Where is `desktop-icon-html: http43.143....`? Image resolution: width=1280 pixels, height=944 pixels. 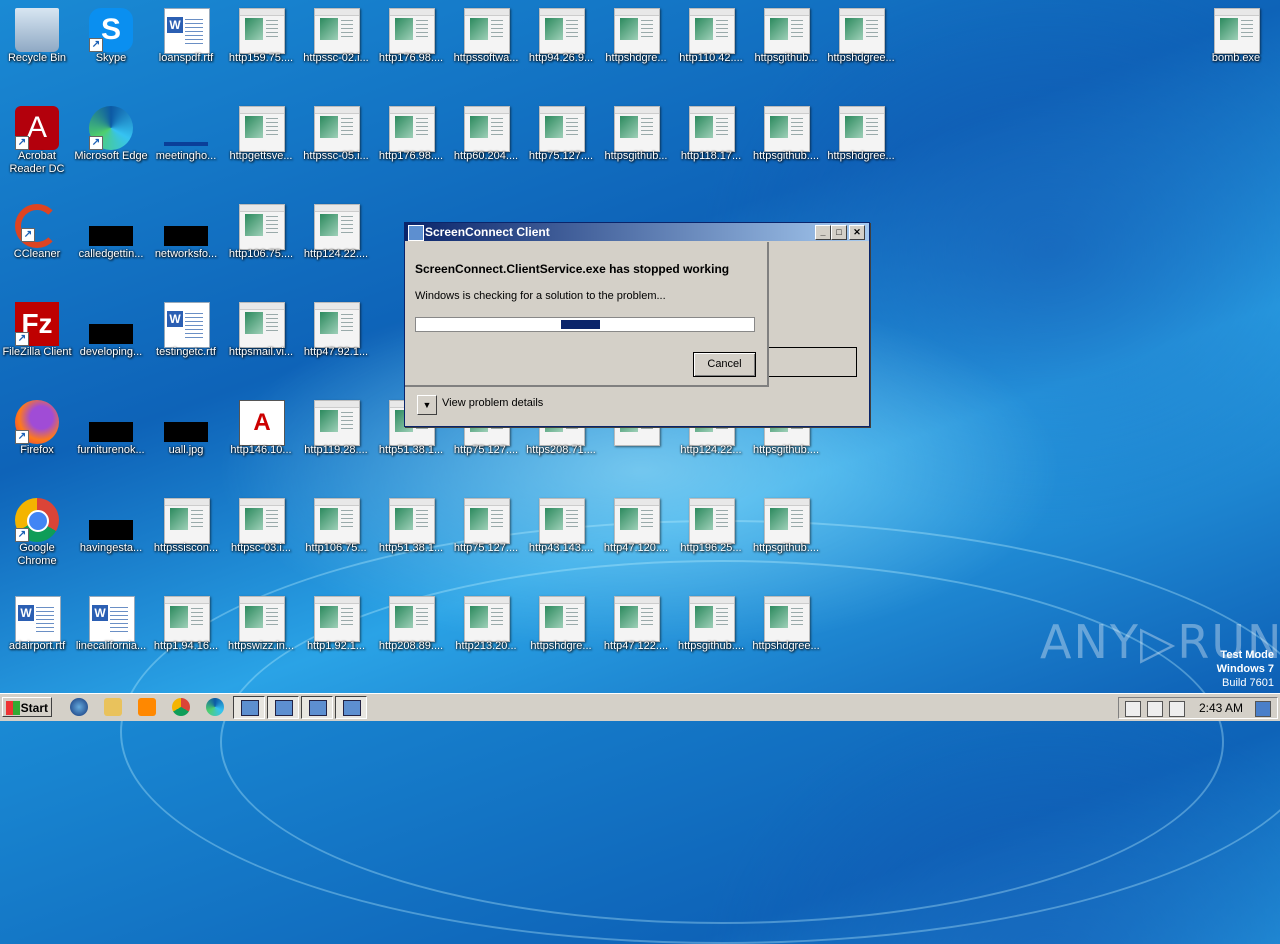 desktop-icon-html: http43.143.... is located at coordinates (561, 535).